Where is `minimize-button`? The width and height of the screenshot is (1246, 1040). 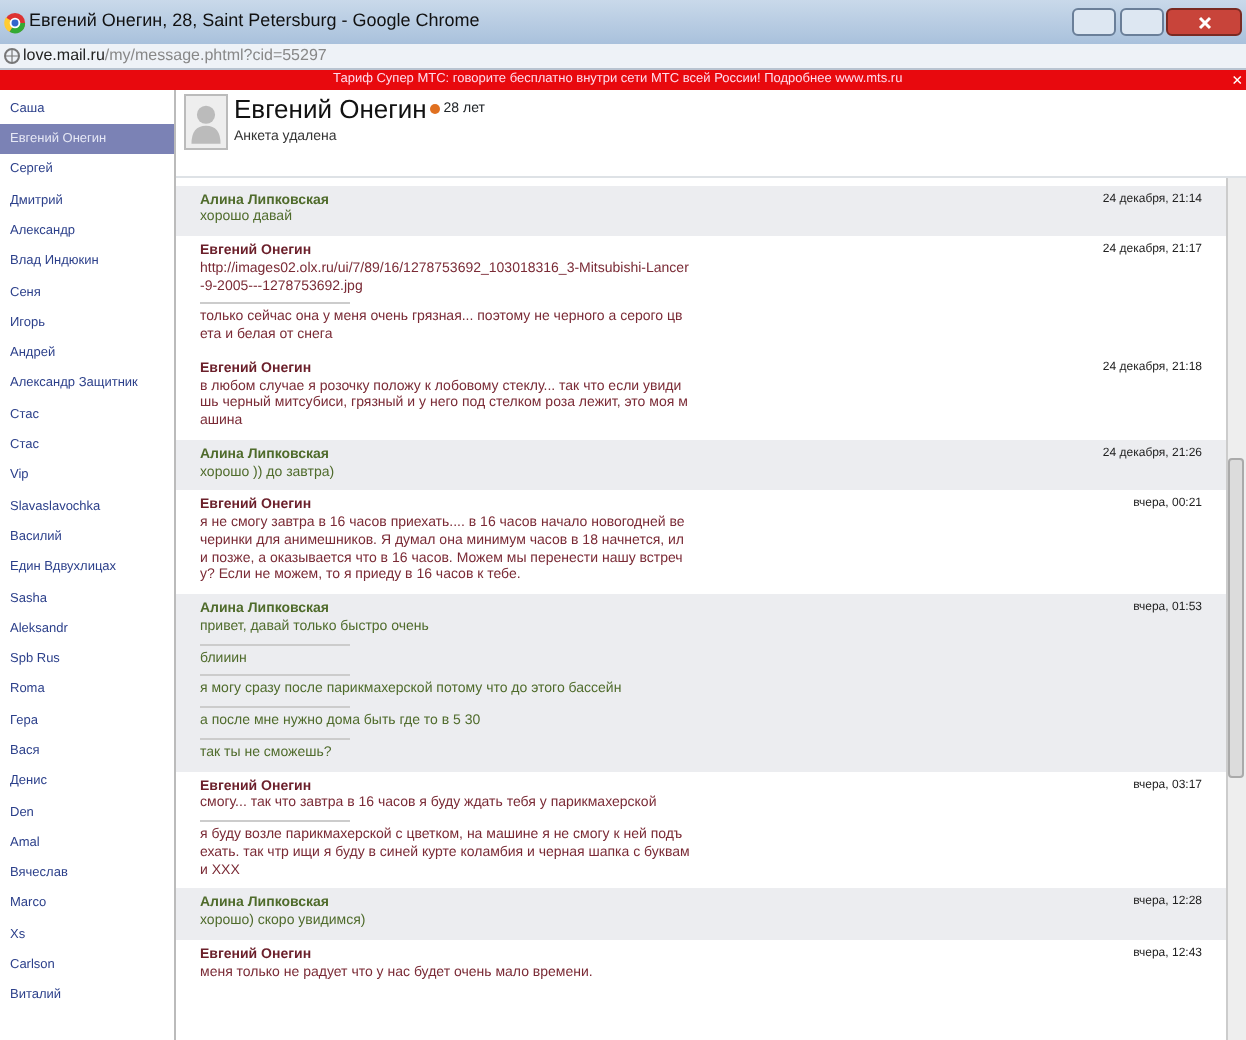
minimize-button is located at coordinates (1093, 22).